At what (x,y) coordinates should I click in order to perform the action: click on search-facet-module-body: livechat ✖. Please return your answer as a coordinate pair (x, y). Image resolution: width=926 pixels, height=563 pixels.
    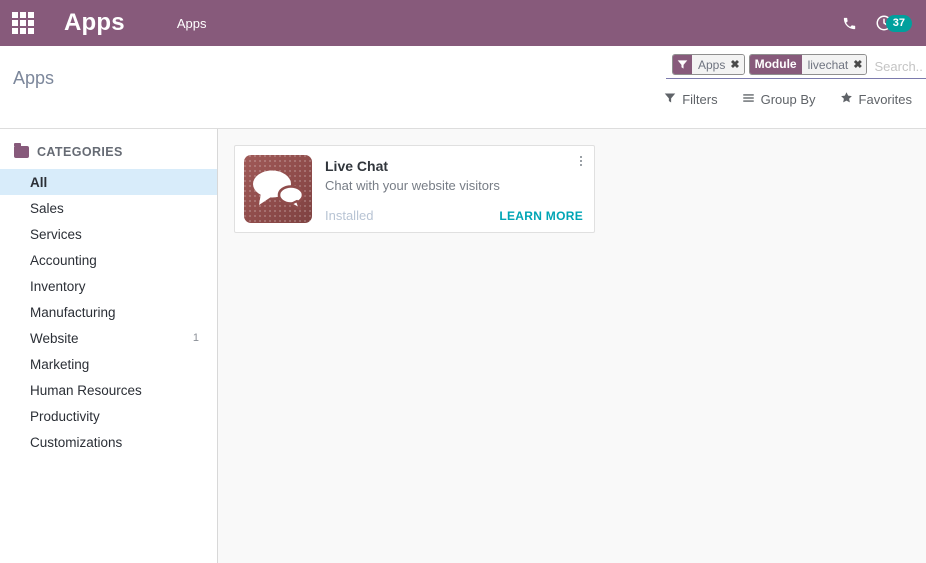
    Looking at the image, I should click on (834, 64).